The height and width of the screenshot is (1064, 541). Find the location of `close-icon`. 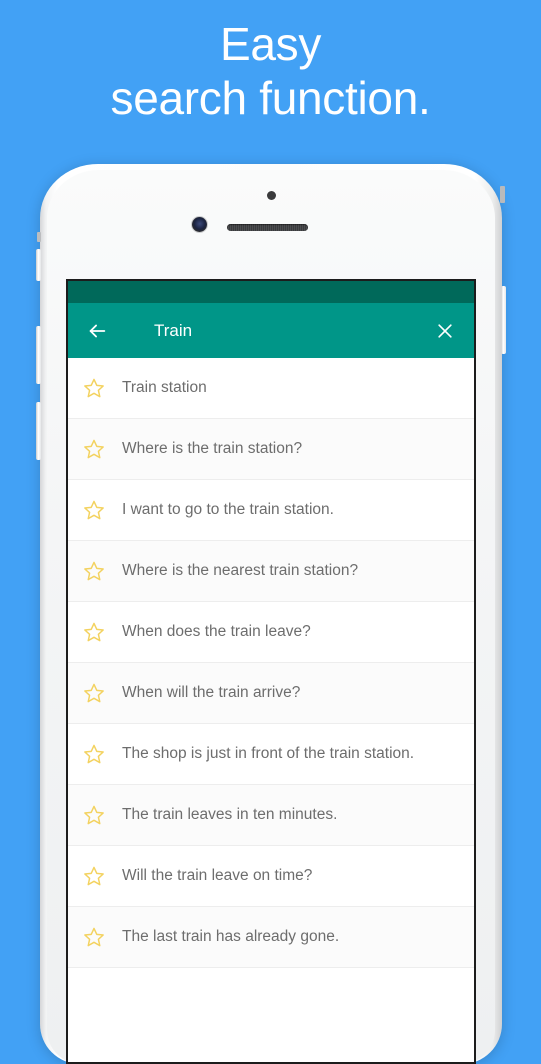

close-icon is located at coordinates (445, 331).